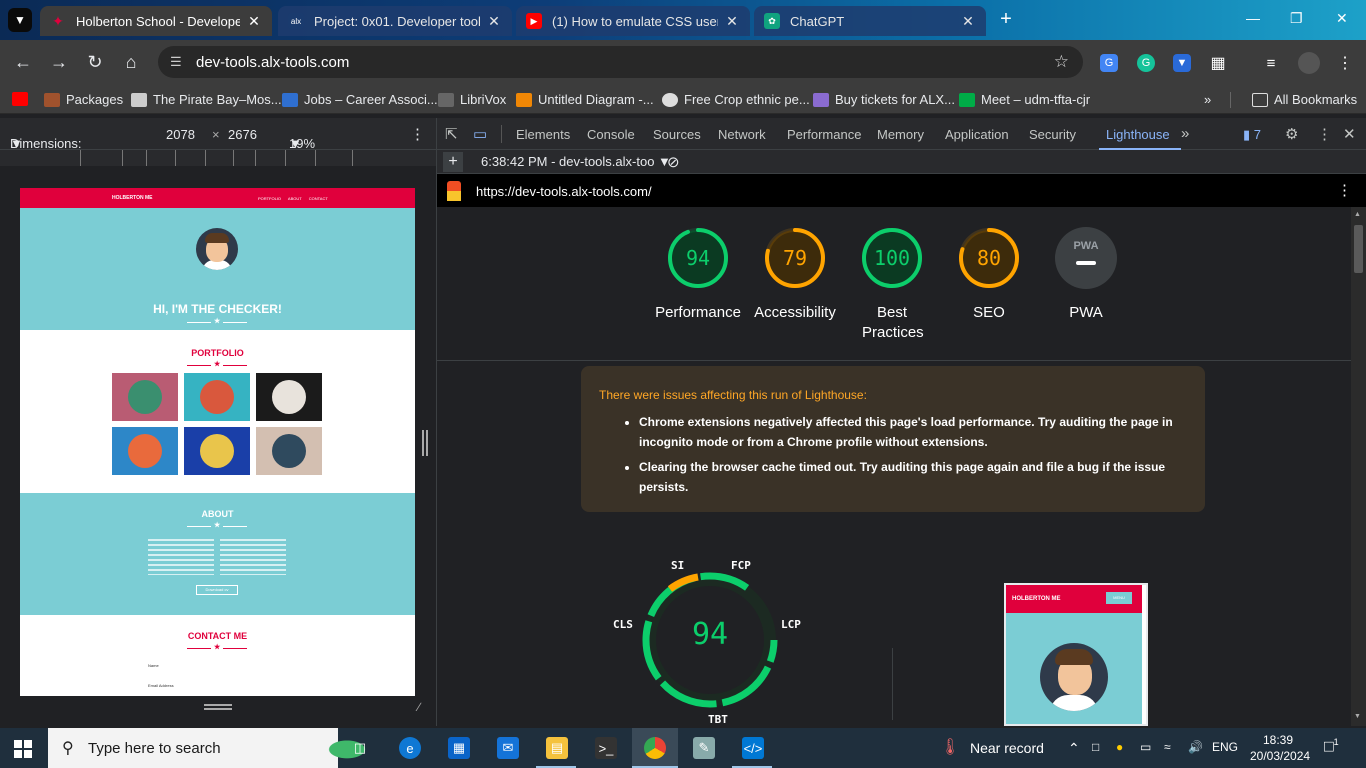  Describe the element at coordinates (1086, 275) in the screenshot. I see `score-pwa: PWA PWA` at that location.